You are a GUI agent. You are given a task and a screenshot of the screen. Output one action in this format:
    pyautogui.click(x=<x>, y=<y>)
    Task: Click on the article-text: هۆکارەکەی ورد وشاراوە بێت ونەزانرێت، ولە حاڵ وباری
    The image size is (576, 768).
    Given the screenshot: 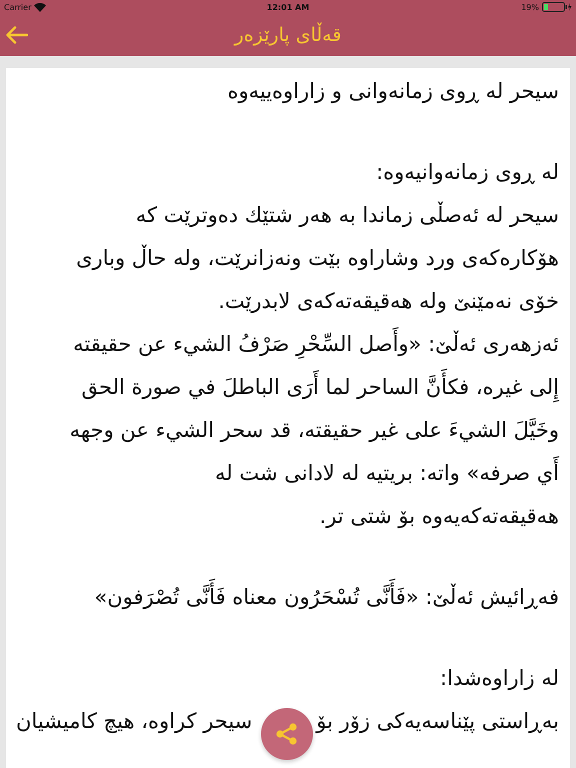 What is the action you would take?
    pyautogui.click(x=317, y=258)
    